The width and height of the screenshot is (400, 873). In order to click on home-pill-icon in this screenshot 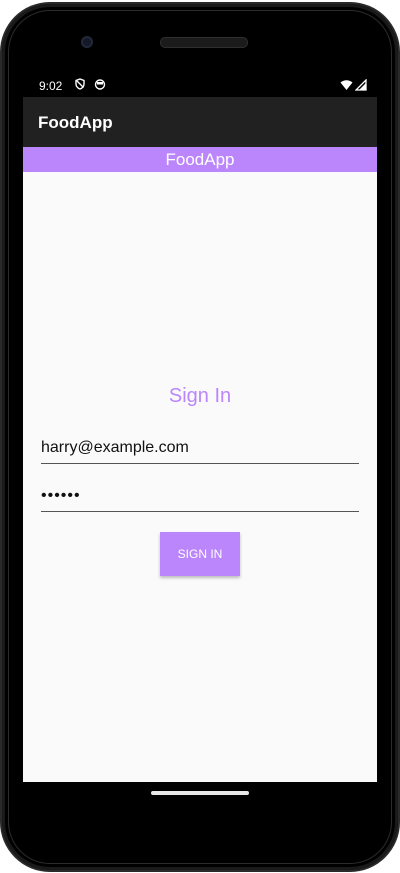, I will do `click(200, 793)`.